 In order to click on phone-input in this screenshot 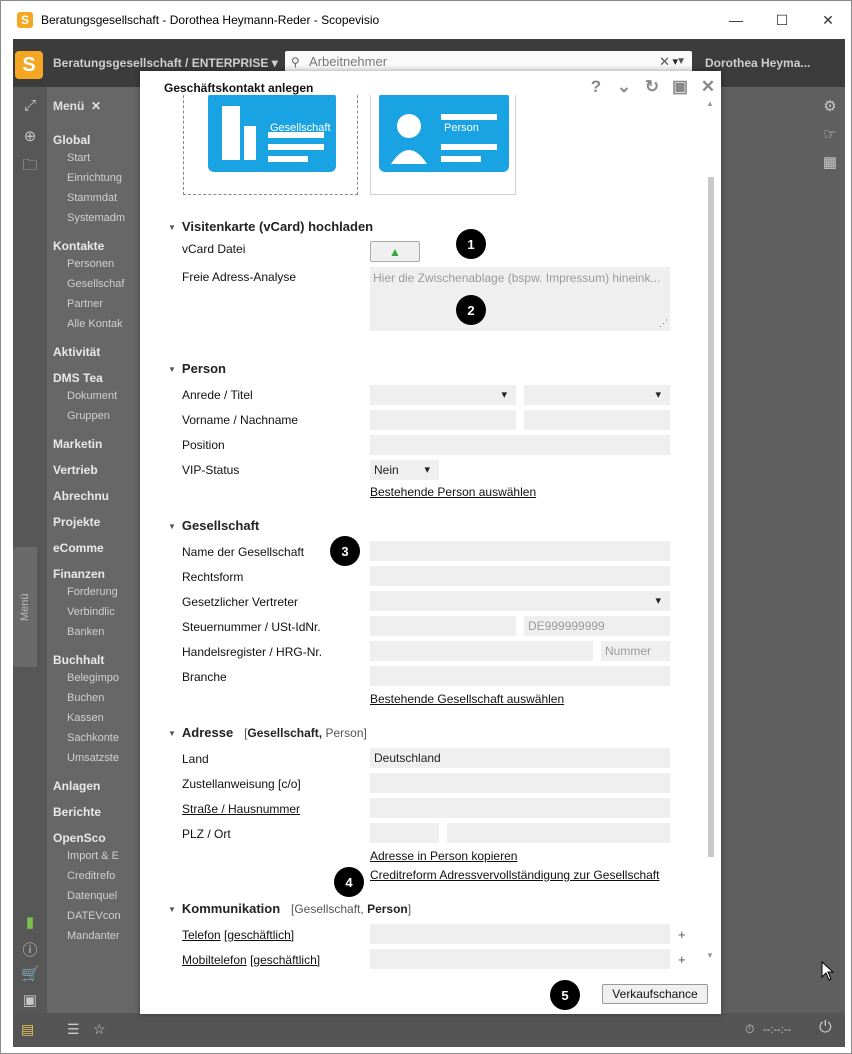, I will do `click(520, 934)`.